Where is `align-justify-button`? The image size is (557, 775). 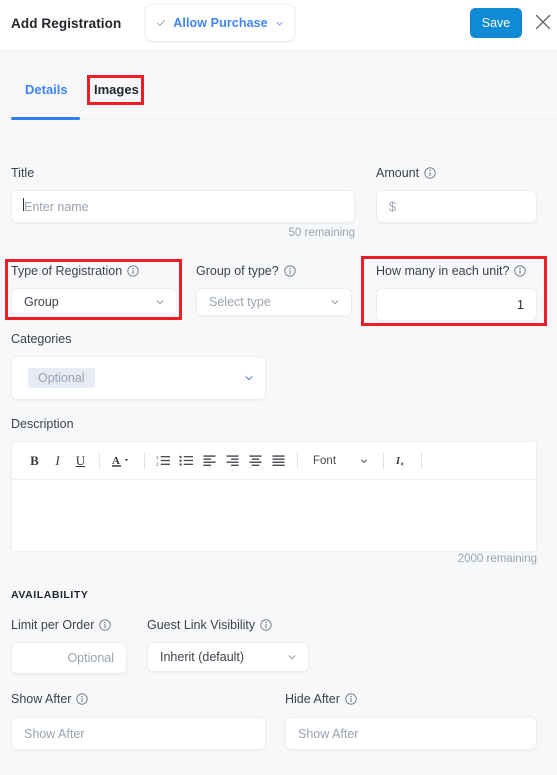 align-justify-button is located at coordinates (278, 461).